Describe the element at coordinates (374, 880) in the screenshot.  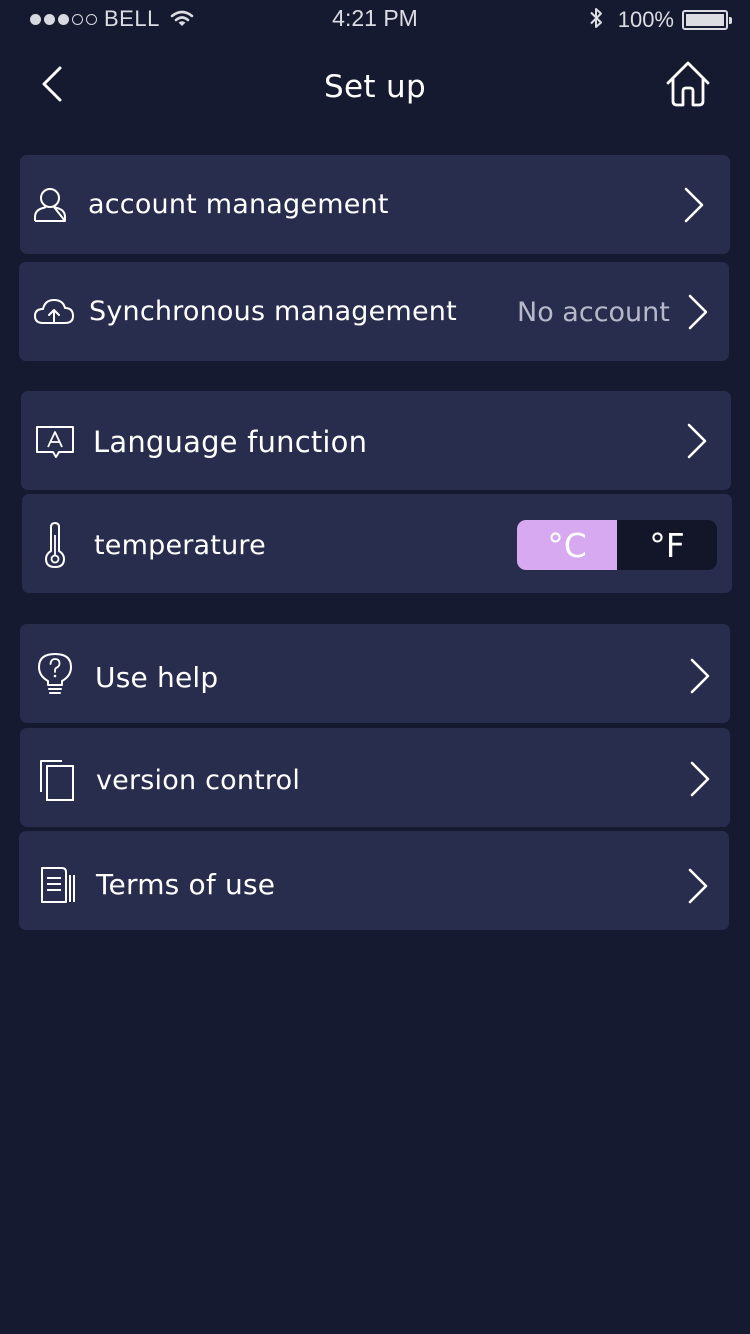
I see `settings-item-terms: Terms of use` at that location.